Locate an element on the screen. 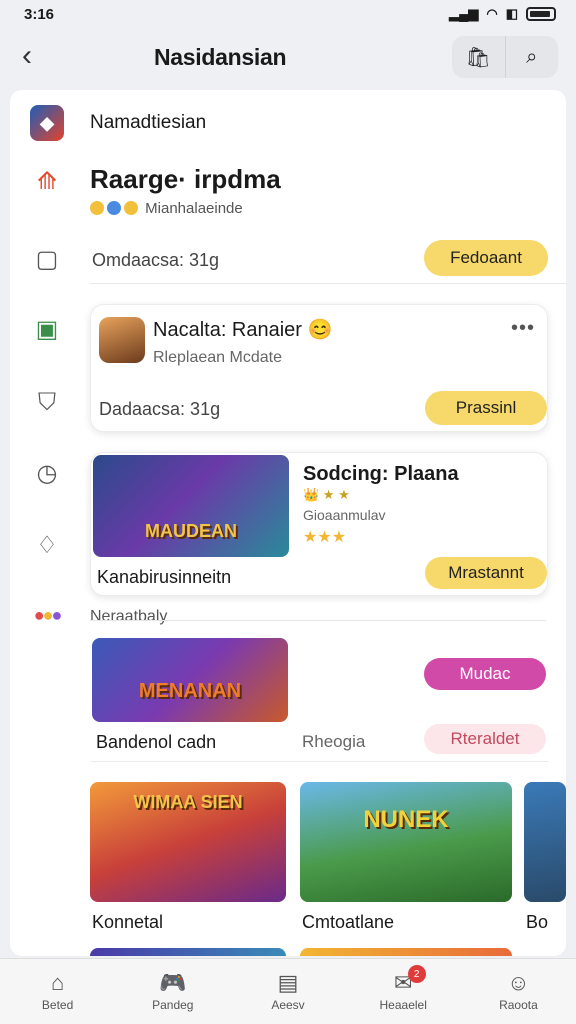 The height and width of the screenshot is (1024, 576). list-icon: ▤ is located at coordinates (288, 982).